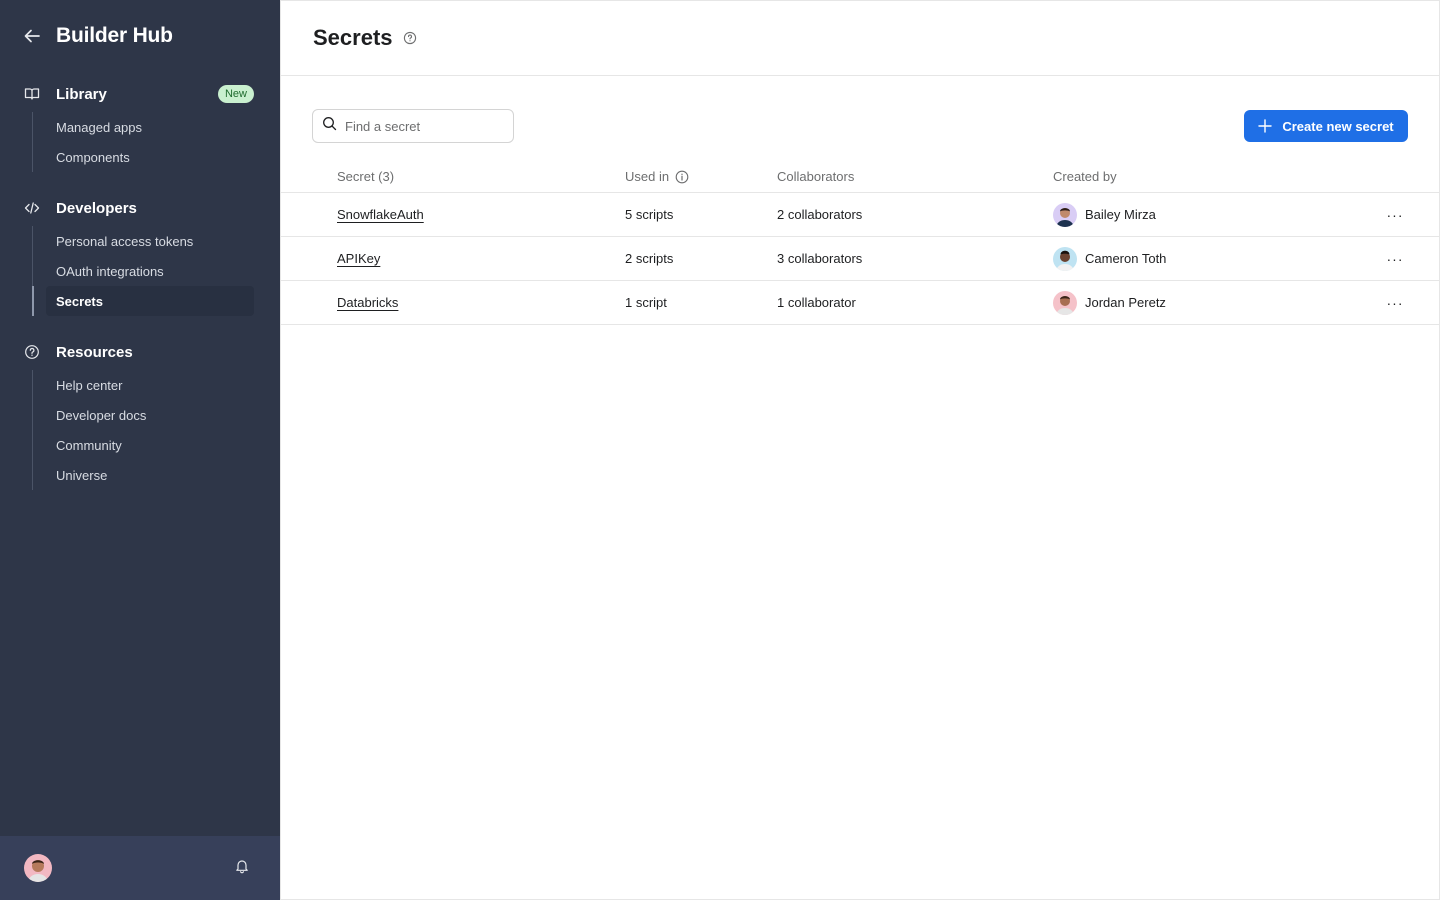 The image size is (1440, 900). Describe the element at coordinates (820, 214) in the screenshot. I see `collaborators-cell: 2 collaborators` at that location.